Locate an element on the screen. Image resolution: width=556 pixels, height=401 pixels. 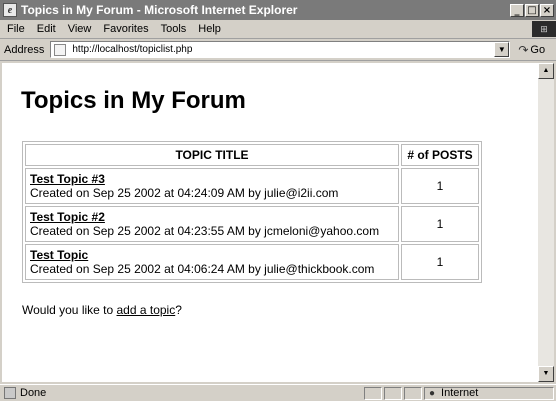
scroll-down-button: ▼ is located at coordinates (546, 374).